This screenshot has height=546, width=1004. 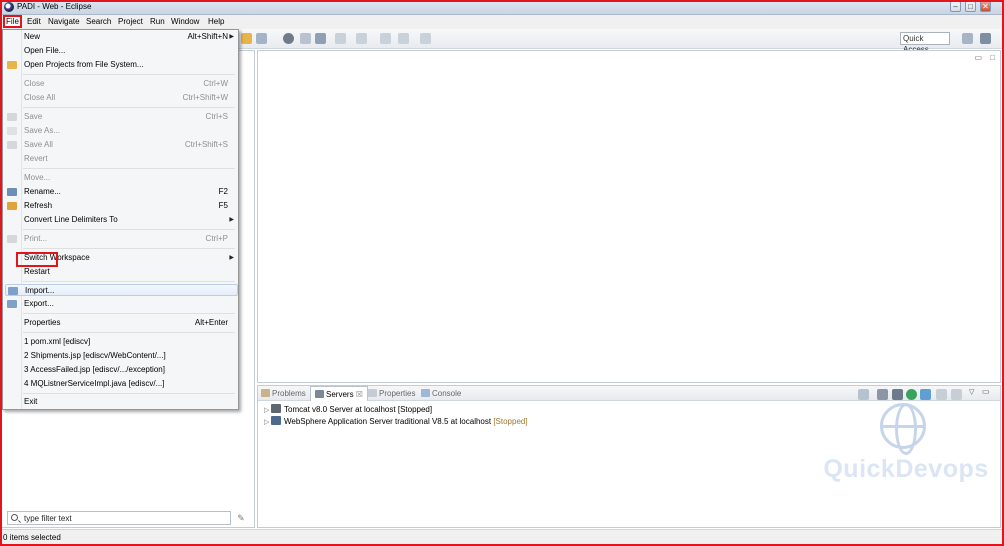 What do you see at coordinates (120, 323) in the screenshot?
I see `menu-item-properties: Properties Alt+Enter` at bounding box center [120, 323].